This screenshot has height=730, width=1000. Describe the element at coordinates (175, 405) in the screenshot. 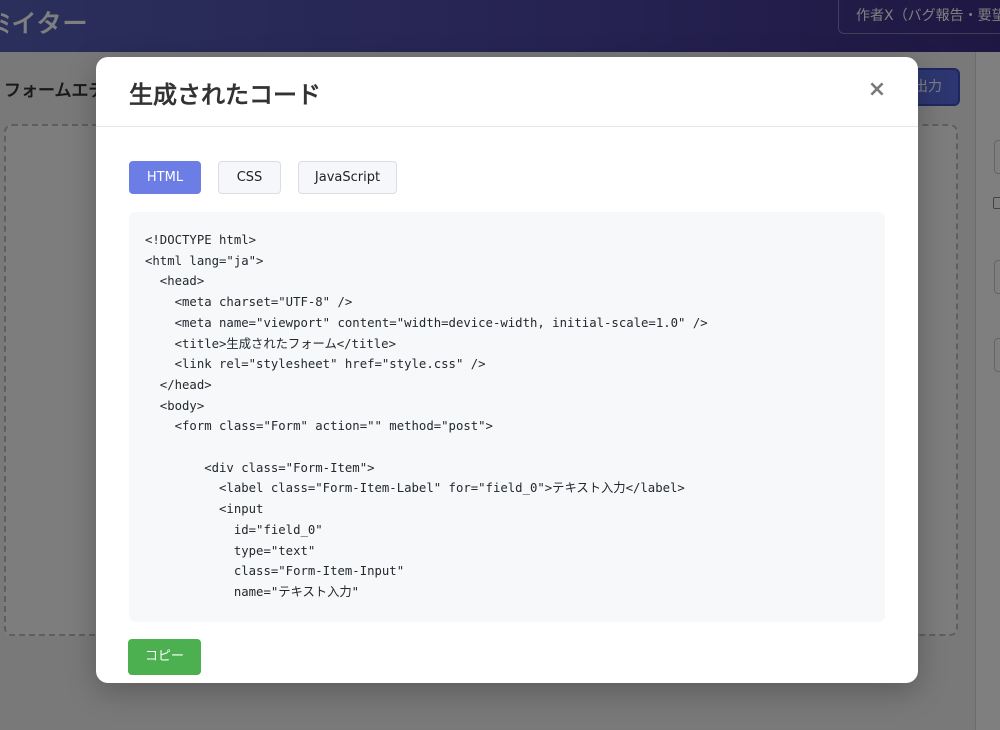

I see `code-line: <body>` at that location.